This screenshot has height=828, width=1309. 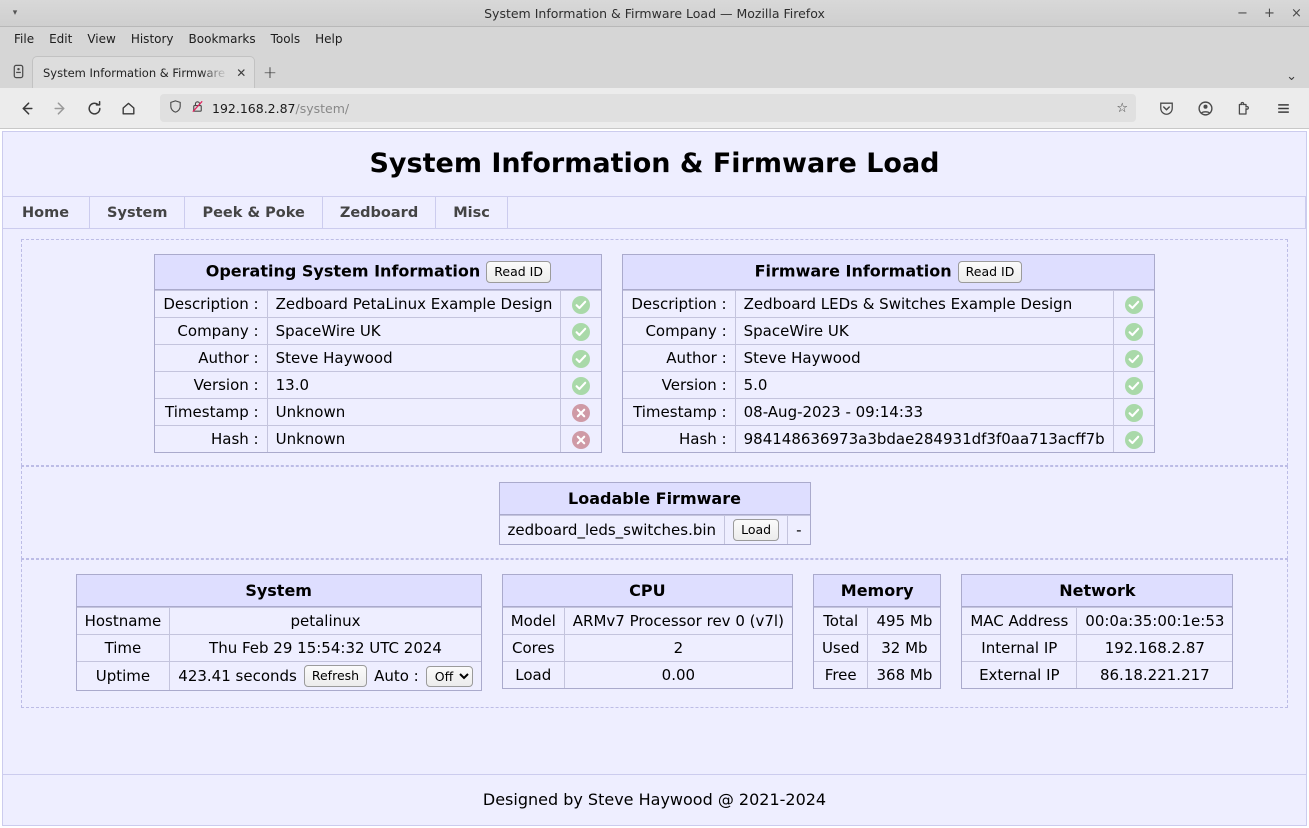 I want to click on network-row-value: 86.18.221.217, so click(x=1155, y=674).